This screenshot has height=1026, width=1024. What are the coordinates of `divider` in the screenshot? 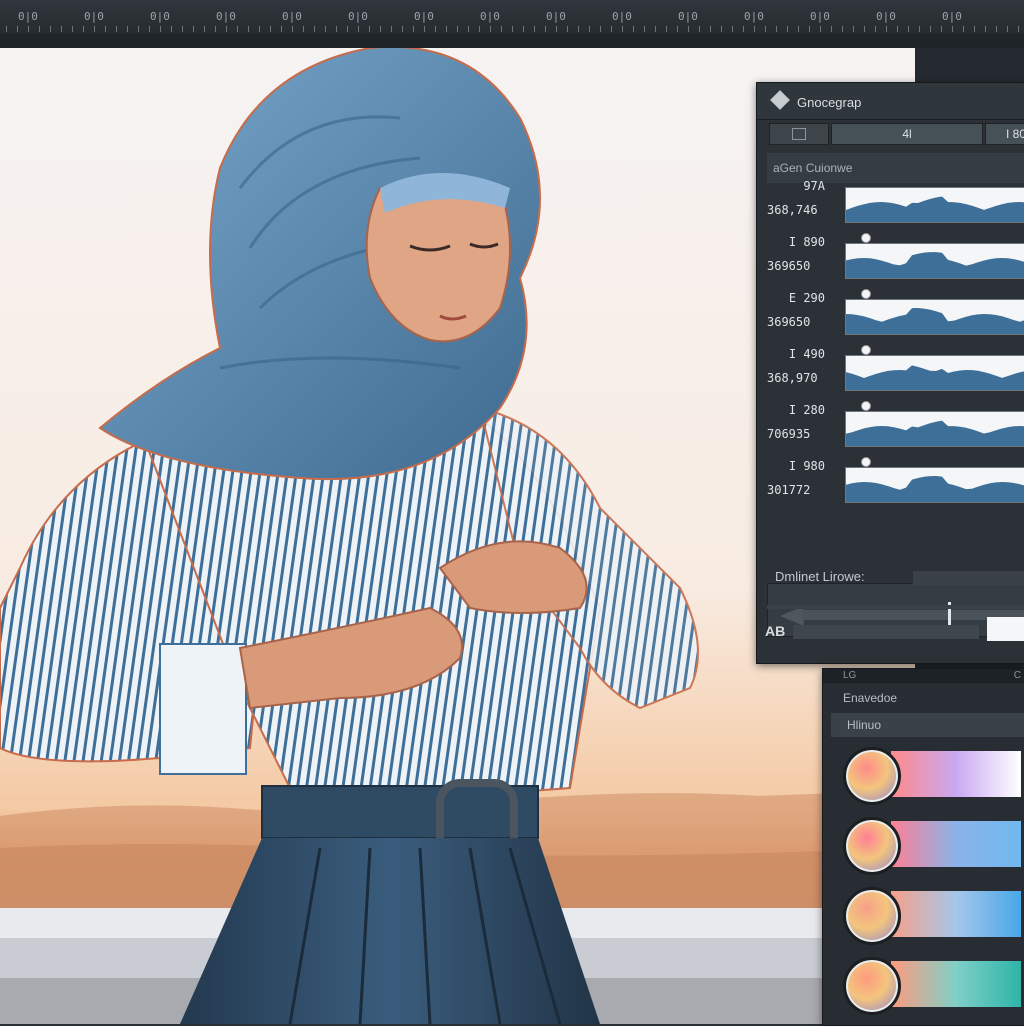 It's located at (895, 607).